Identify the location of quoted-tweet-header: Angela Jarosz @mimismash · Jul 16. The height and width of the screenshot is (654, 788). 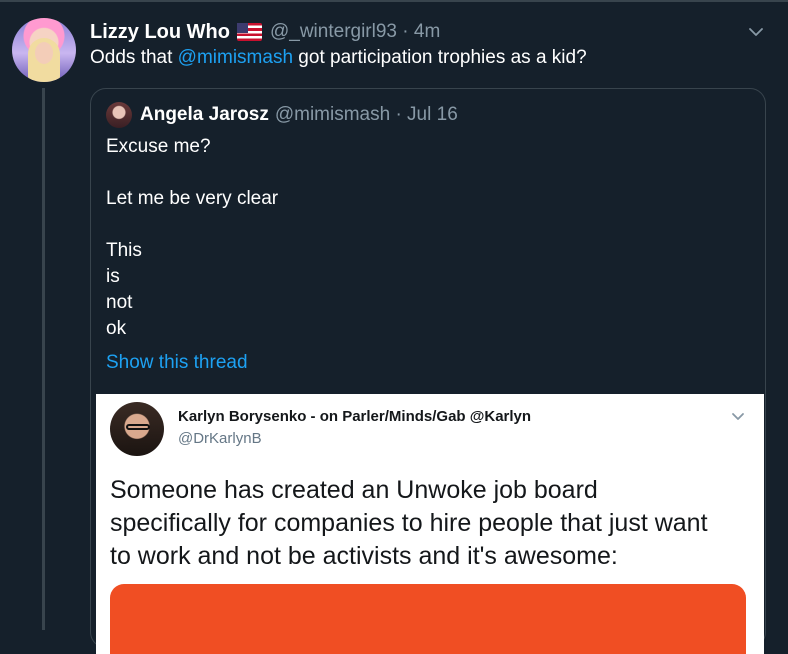
(282, 115).